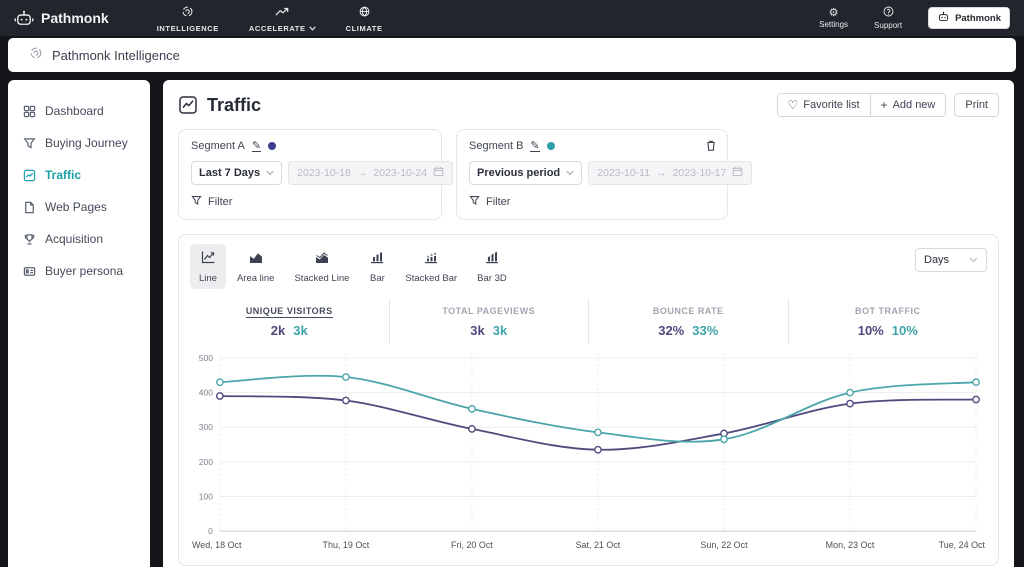 This screenshot has height=567, width=1024. What do you see at coordinates (588, 105) in the screenshot?
I see `page-header: Traffic ♡ Favorite list + Add new Print` at bounding box center [588, 105].